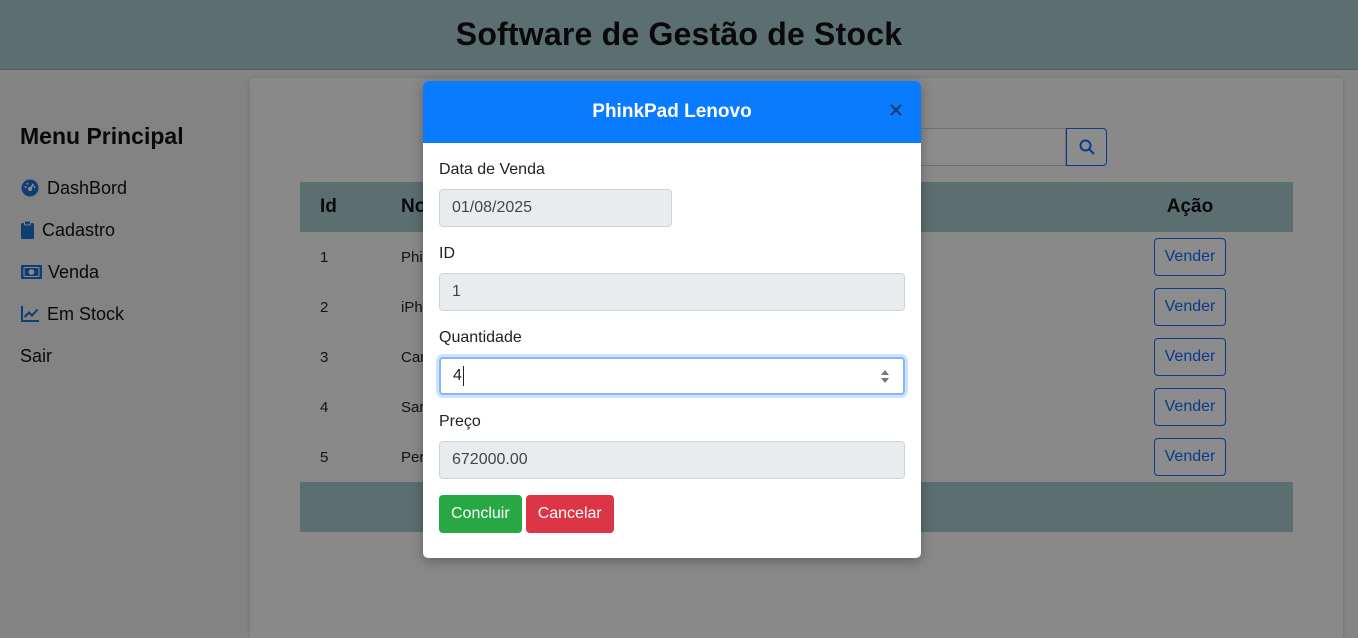 Image resolution: width=1358 pixels, height=638 pixels. I want to click on quantity-value: 4, so click(457, 375).